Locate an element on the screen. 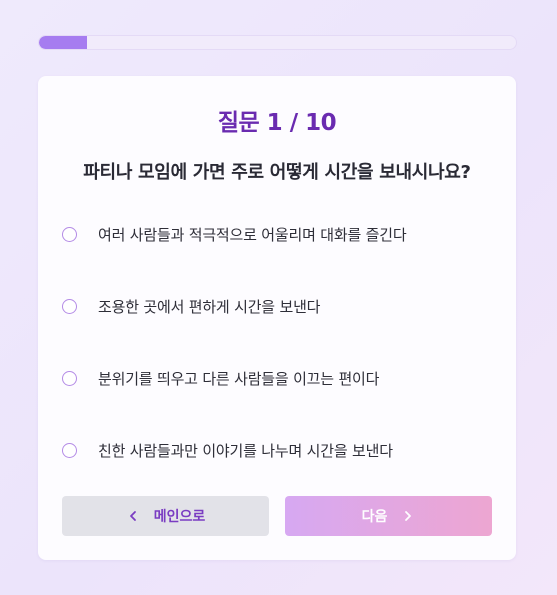 The image size is (557, 595). main-menu-button-label: 메인으로 is located at coordinates (179, 517).